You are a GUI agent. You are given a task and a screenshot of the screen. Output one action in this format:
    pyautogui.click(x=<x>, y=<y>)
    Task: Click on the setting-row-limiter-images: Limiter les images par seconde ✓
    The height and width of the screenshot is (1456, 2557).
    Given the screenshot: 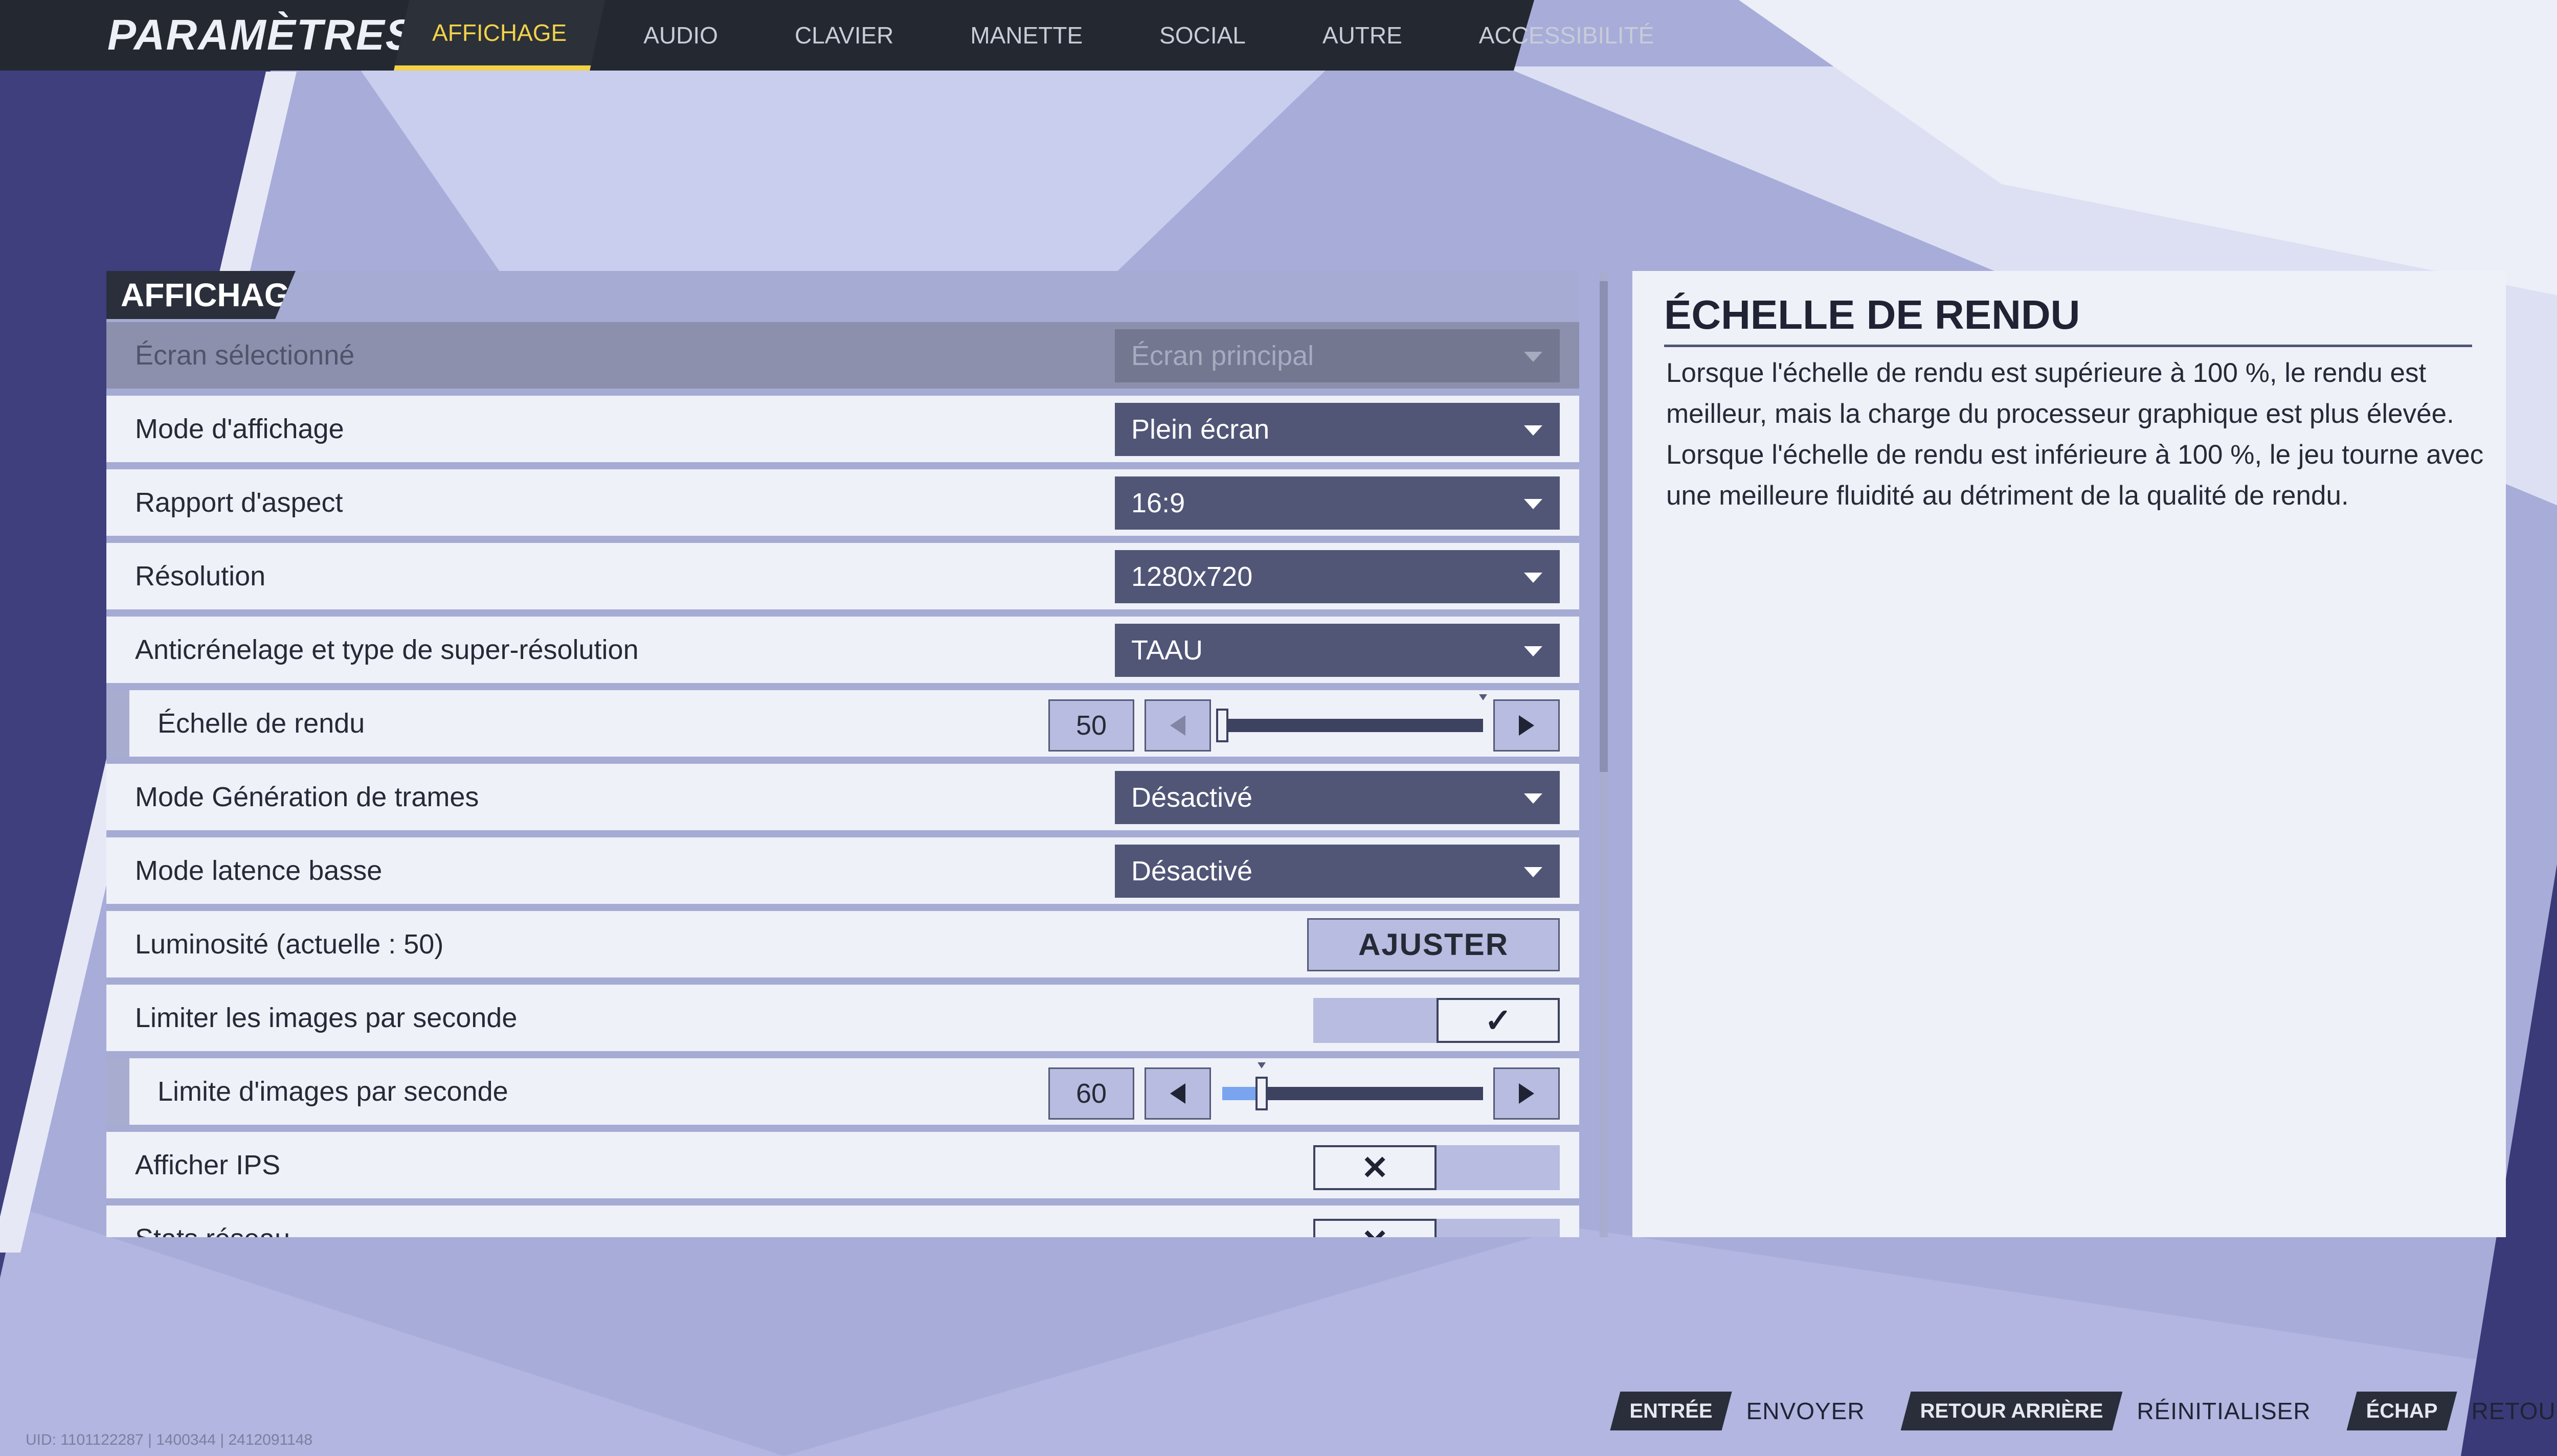 What is the action you would take?
    pyautogui.click(x=842, y=1018)
    